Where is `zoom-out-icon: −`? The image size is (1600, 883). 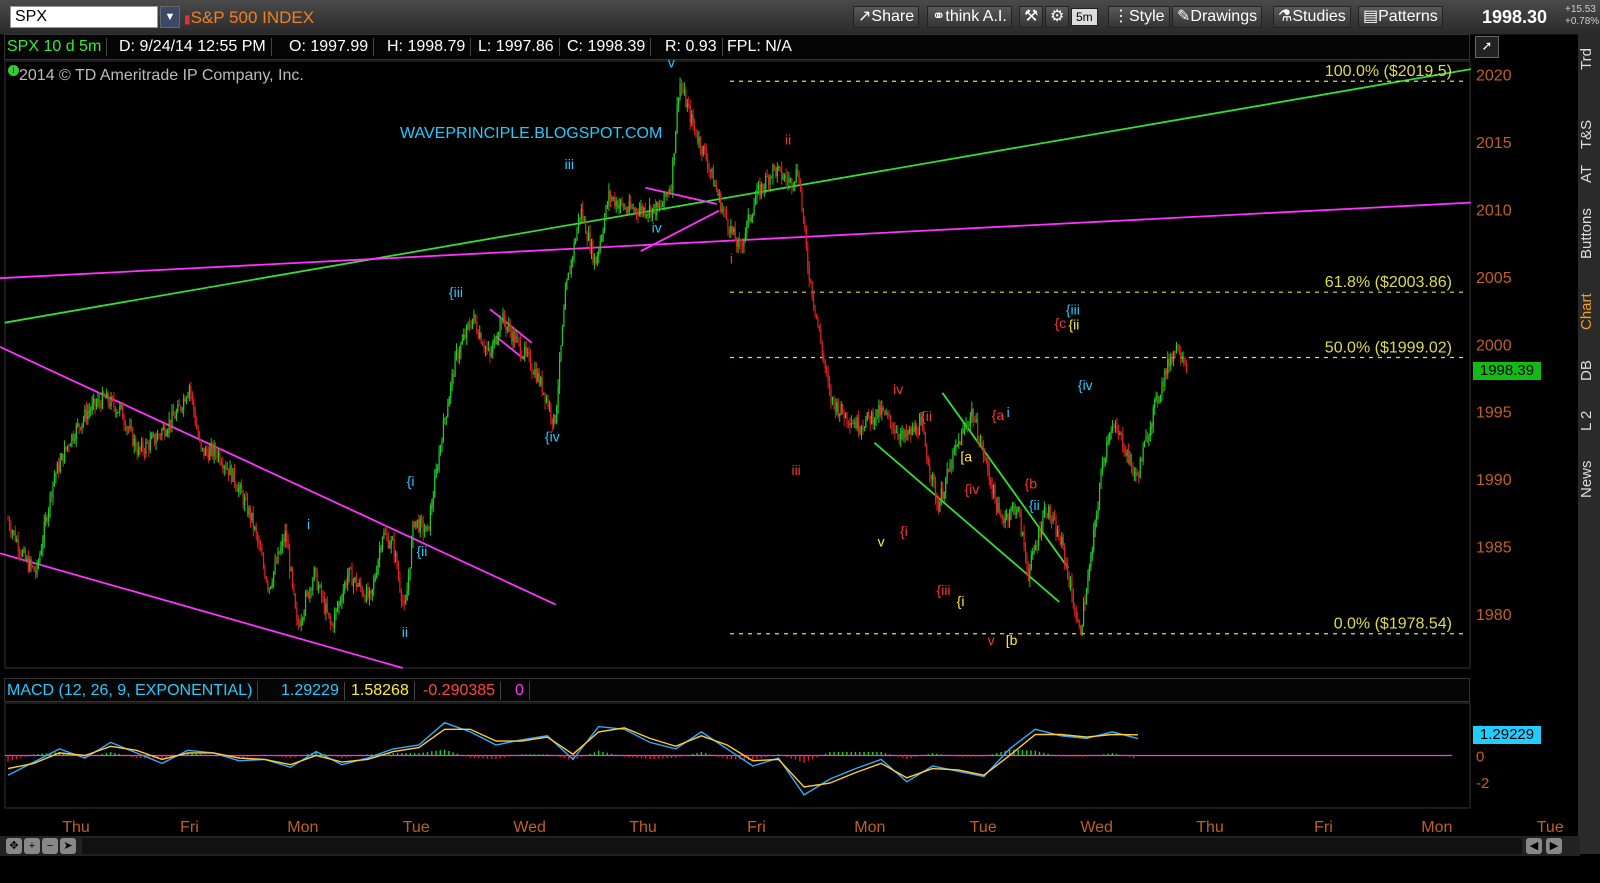
zoom-out-icon: − is located at coordinates (50, 846).